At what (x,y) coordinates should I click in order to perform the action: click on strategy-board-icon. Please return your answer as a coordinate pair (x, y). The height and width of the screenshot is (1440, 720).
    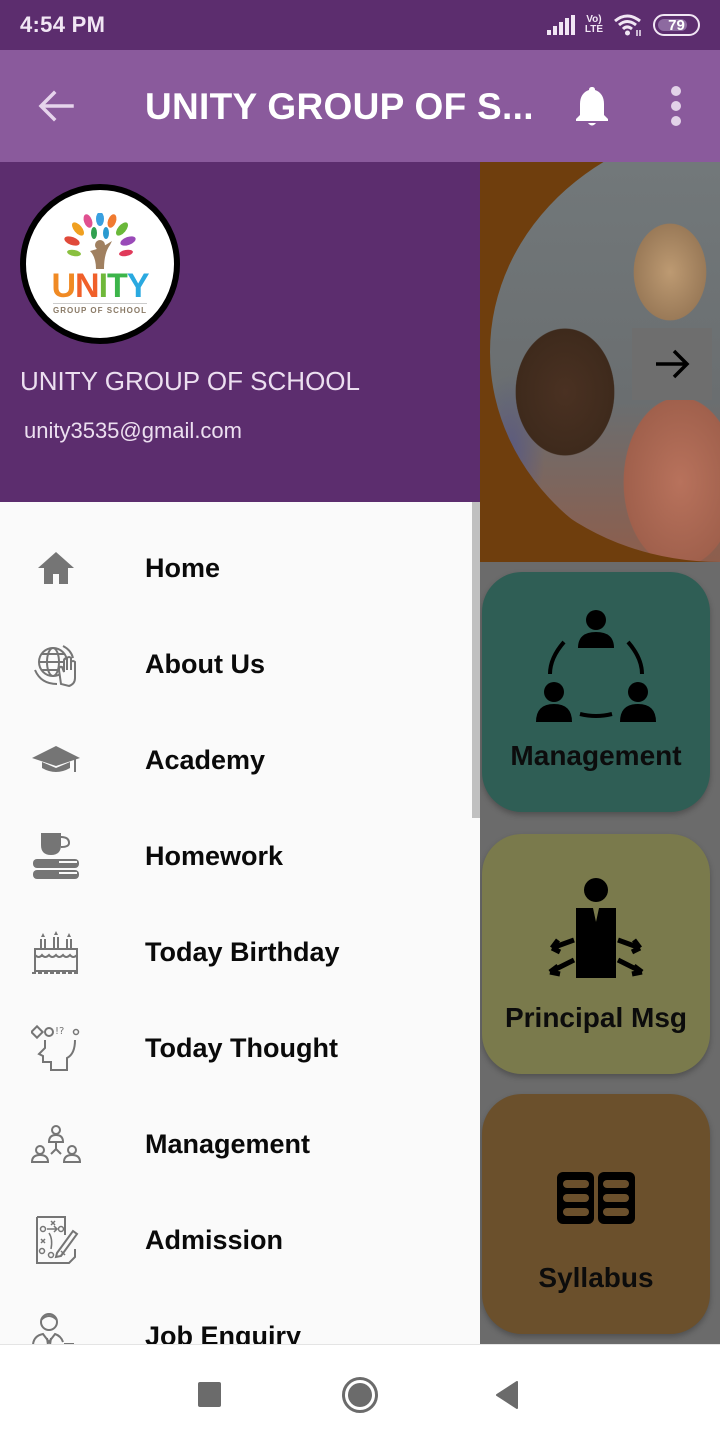
    Looking at the image, I should click on (56, 1240).